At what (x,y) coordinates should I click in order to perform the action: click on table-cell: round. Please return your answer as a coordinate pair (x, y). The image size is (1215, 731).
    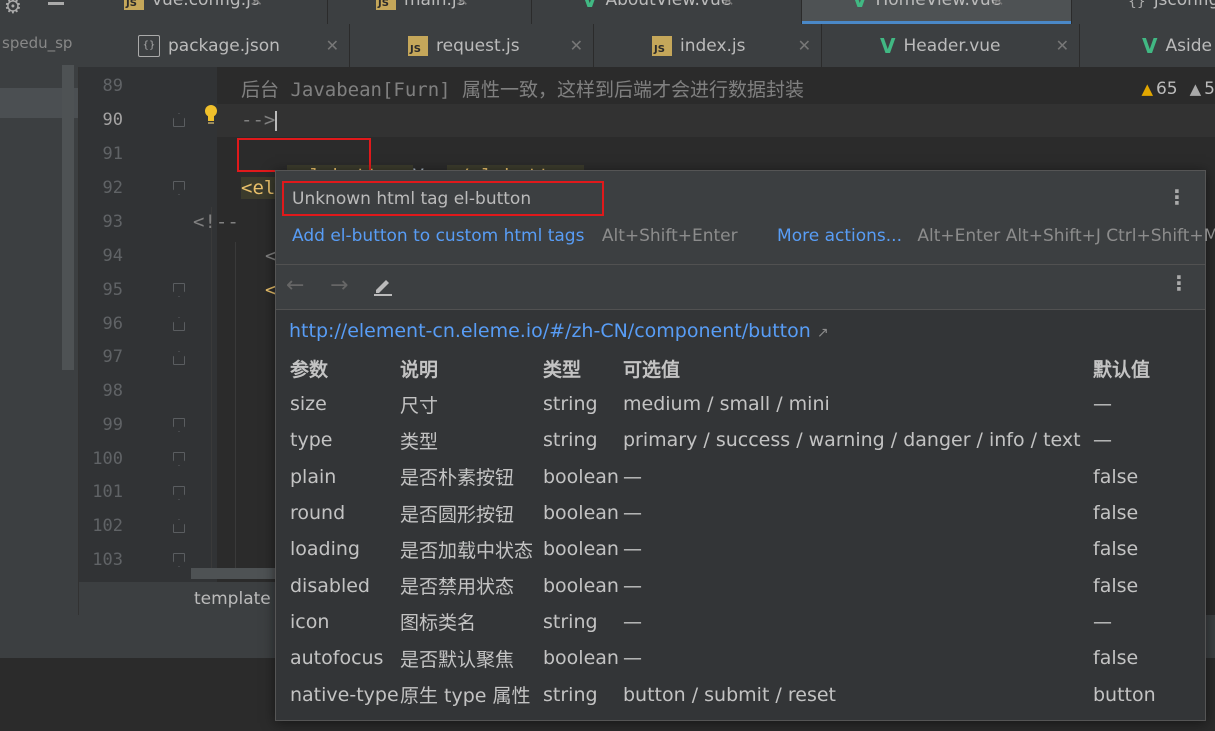
    Looking at the image, I should click on (318, 513).